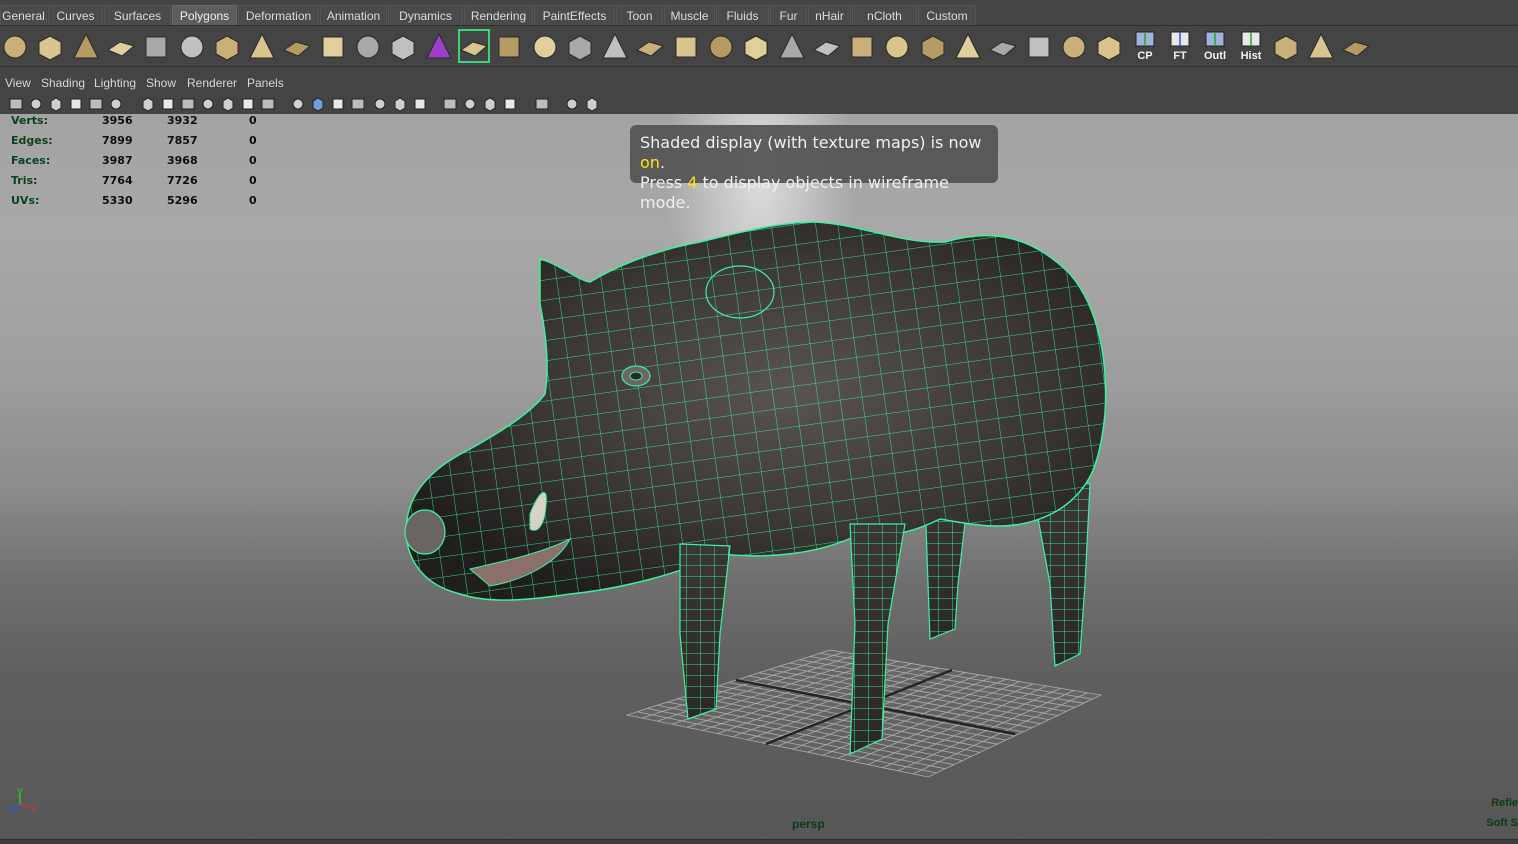 This screenshot has width=1518, height=844. Describe the element at coordinates (333, 46) in the screenshot. I see `combine-icon` at that location.